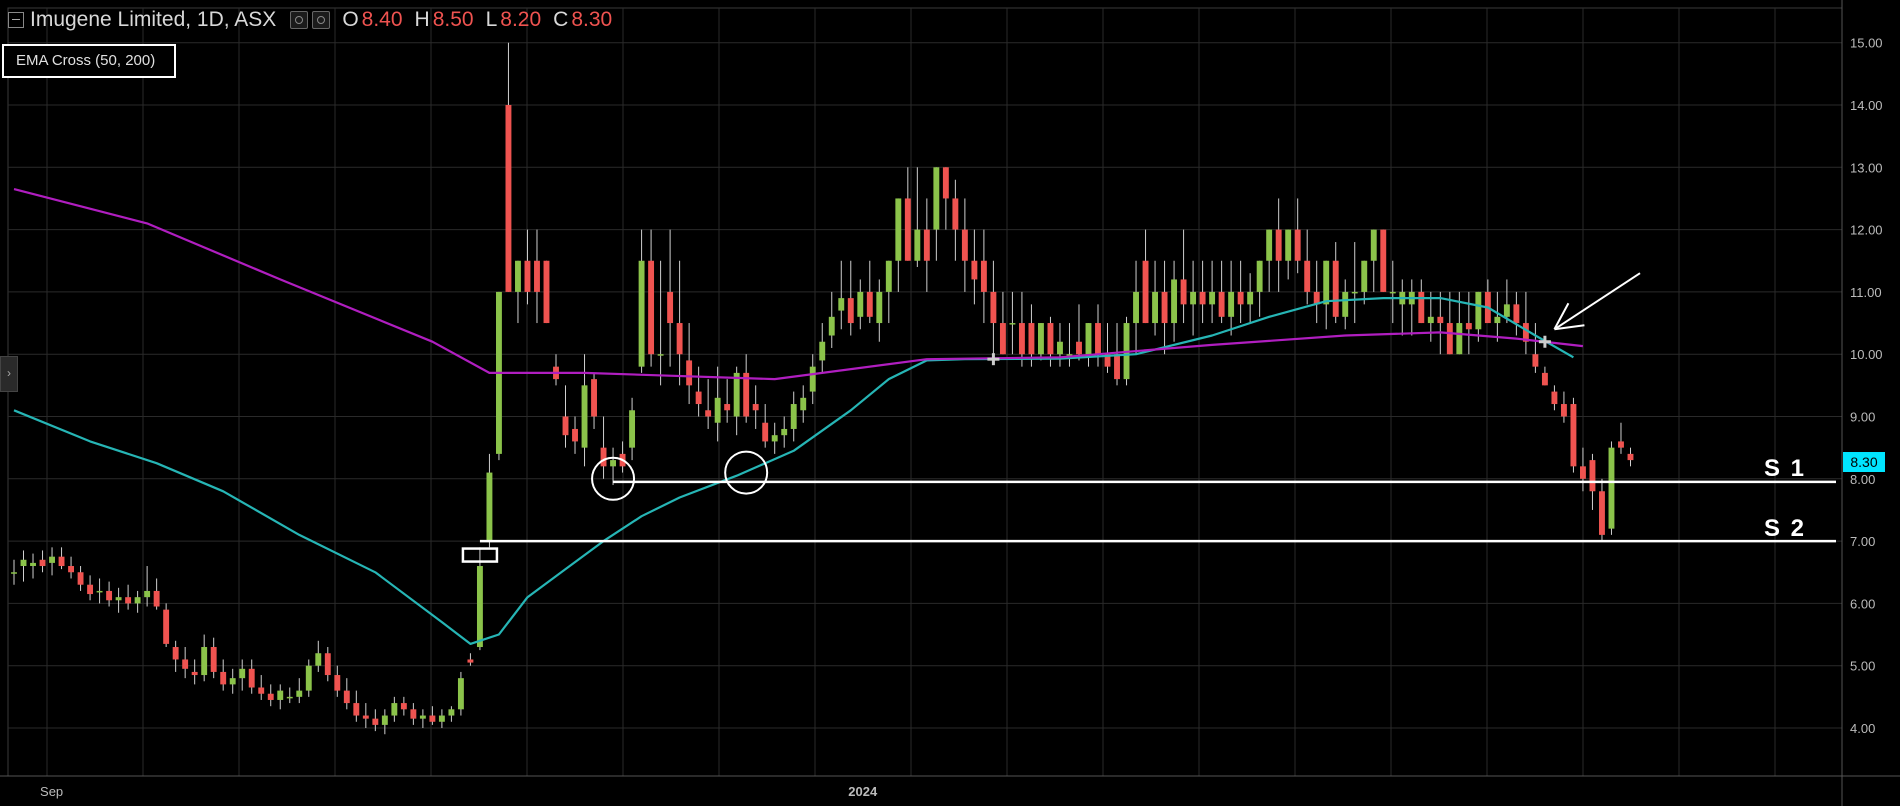  Describe the element at coordinates (1862, 479) in the screenshot. I see `y-tick-label: 8.00` at that location.